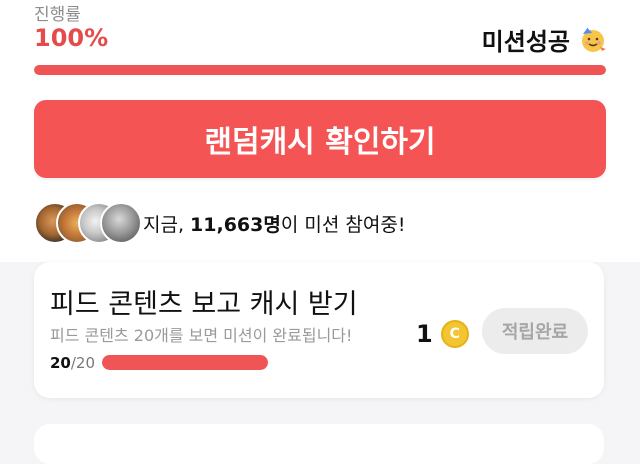 The width and height of the screenshot is (640, 464). I want to click on mission-status-text: 미션성공, so click(525, 42).